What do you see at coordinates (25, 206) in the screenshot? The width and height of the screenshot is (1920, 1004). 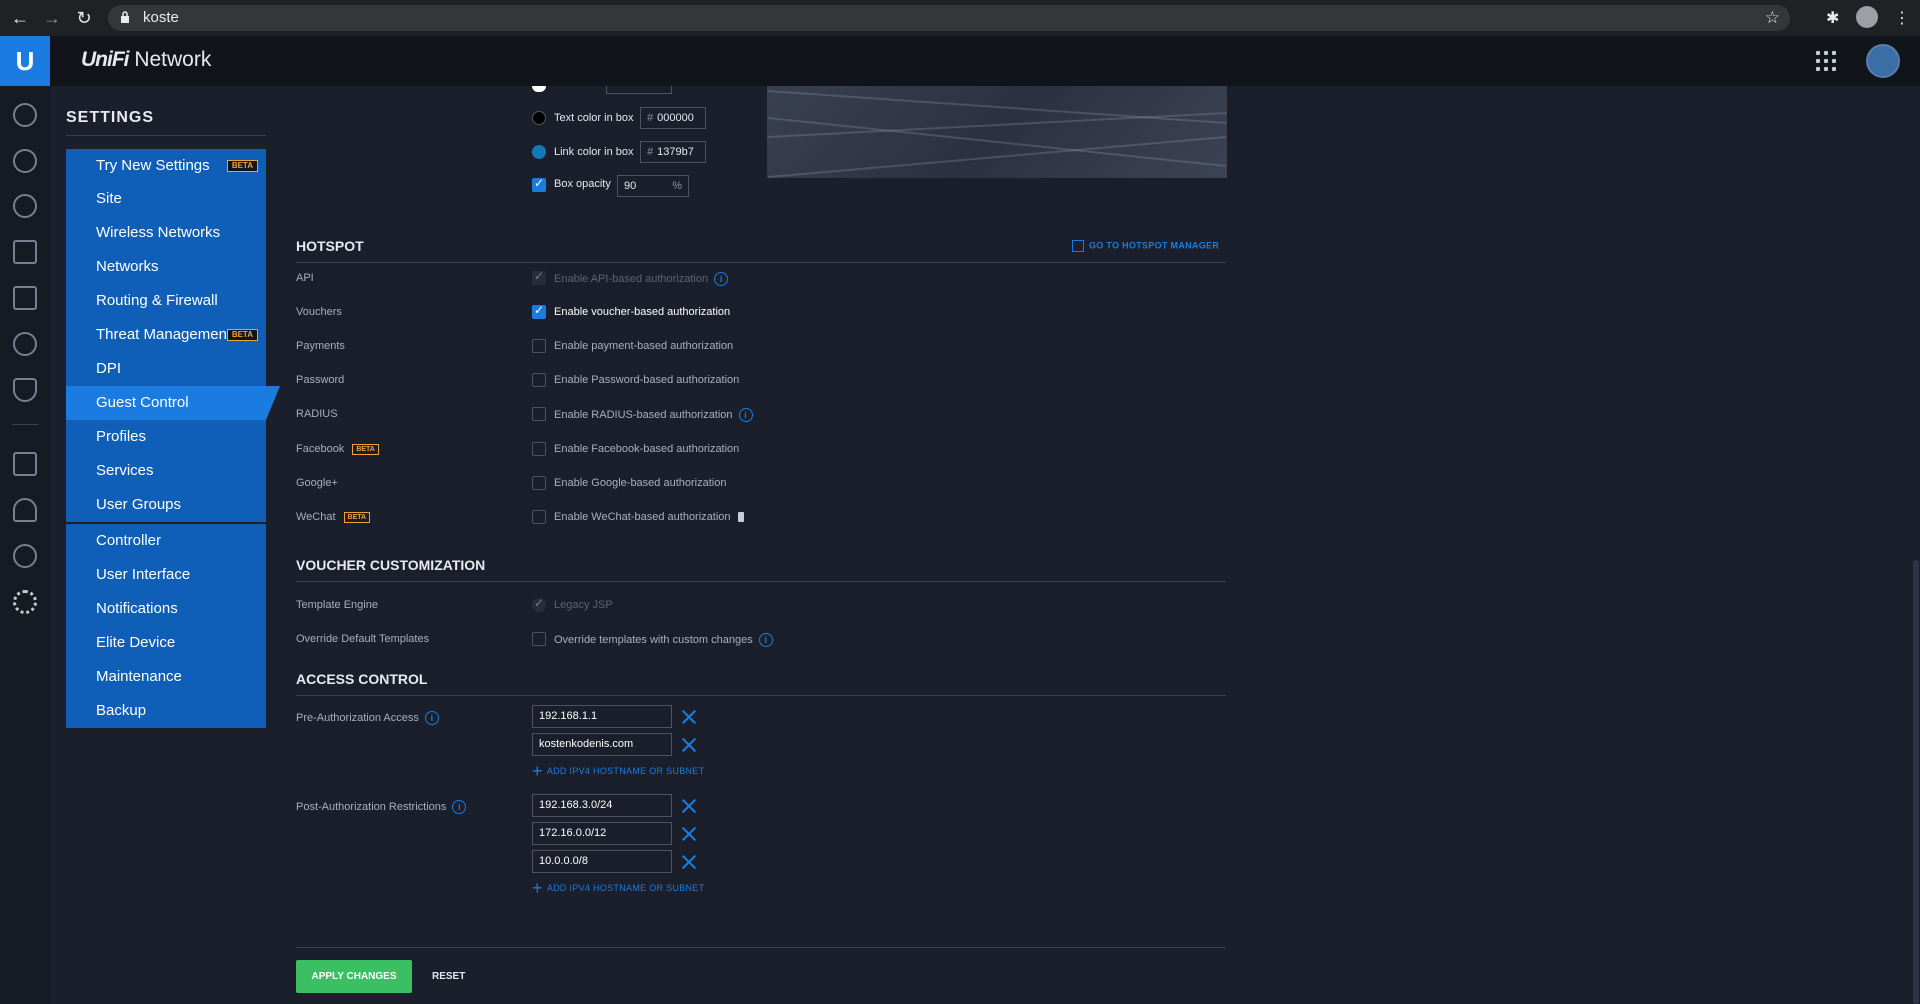 I see `devices-icon` at bounding box center [25, 206].